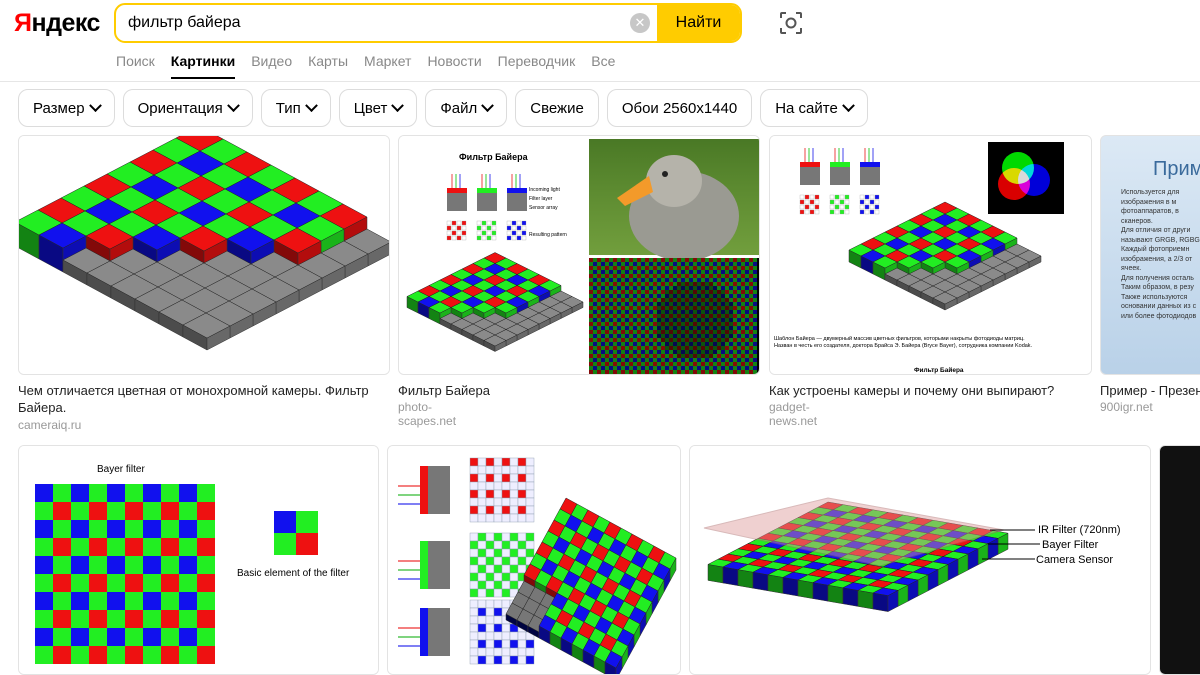 The height and width of the screenshot is (675, 1200). What do you see at coordinates (793, 414) in the screenshot?
I see `result-source: gadget-news.net` at bounding box center [793, 414].